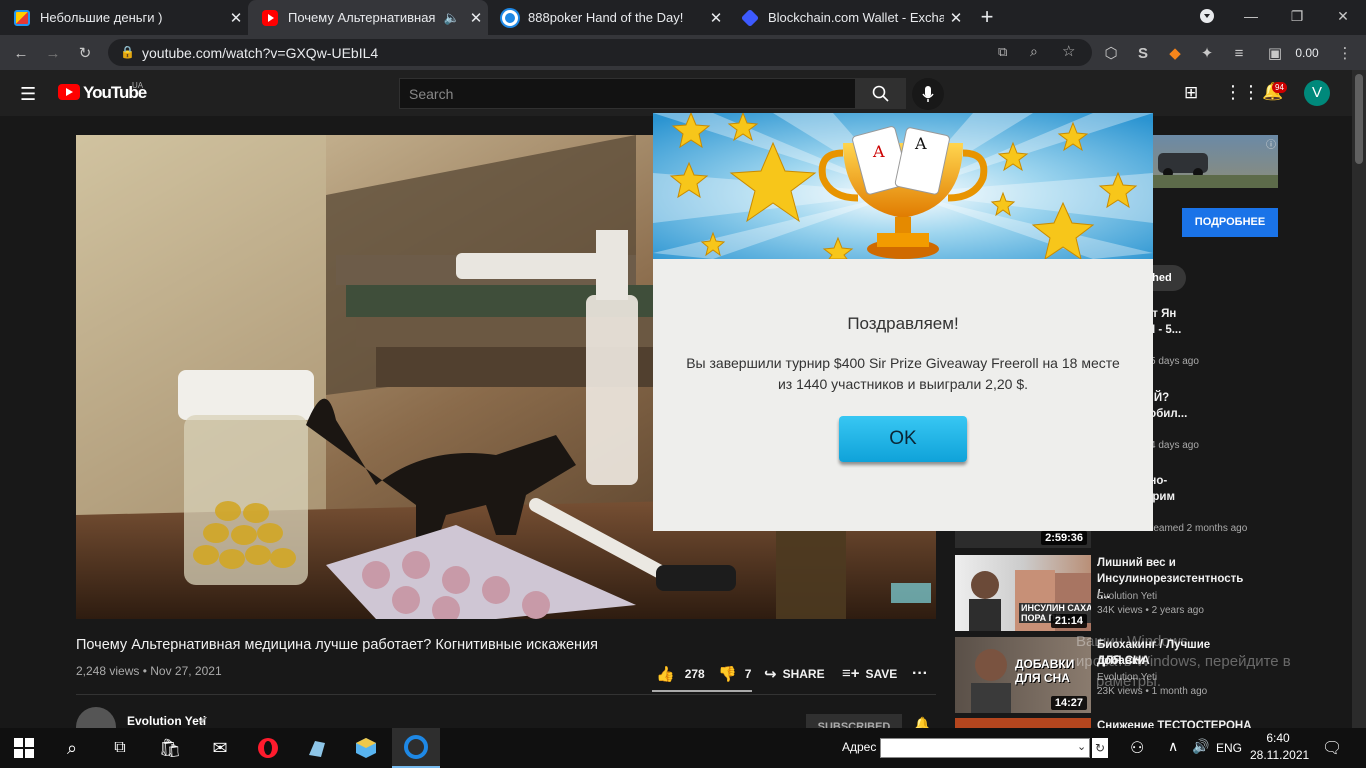  I want to click on task-view-icon: ⧉, so click(120, 748).